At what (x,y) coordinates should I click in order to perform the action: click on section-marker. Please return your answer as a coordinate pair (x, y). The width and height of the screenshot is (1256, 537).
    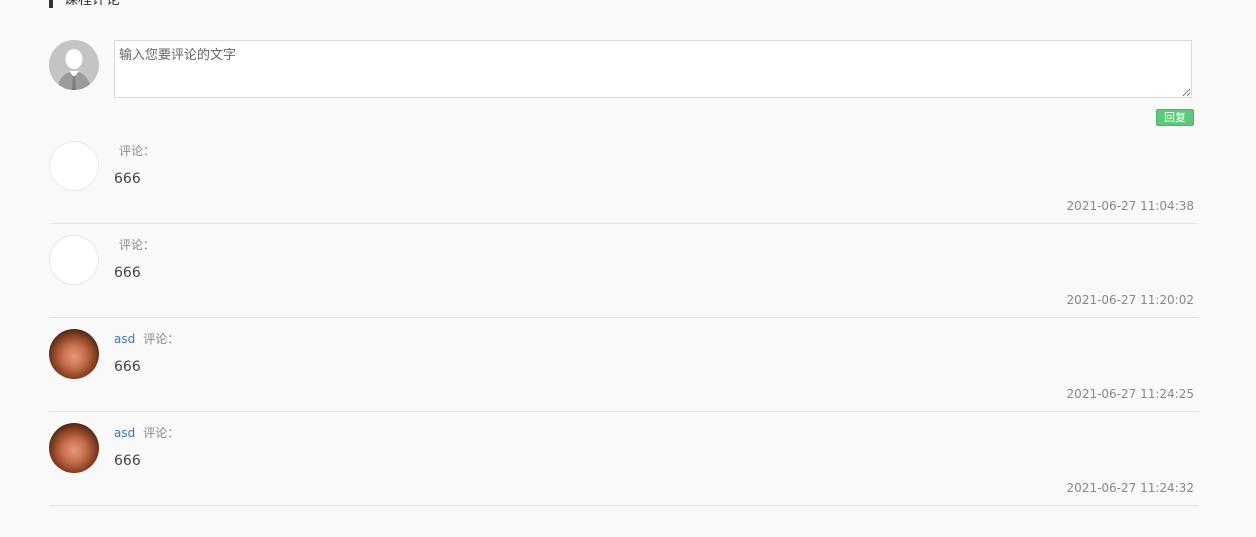
    Looking at the image, I should click on (51, 4).